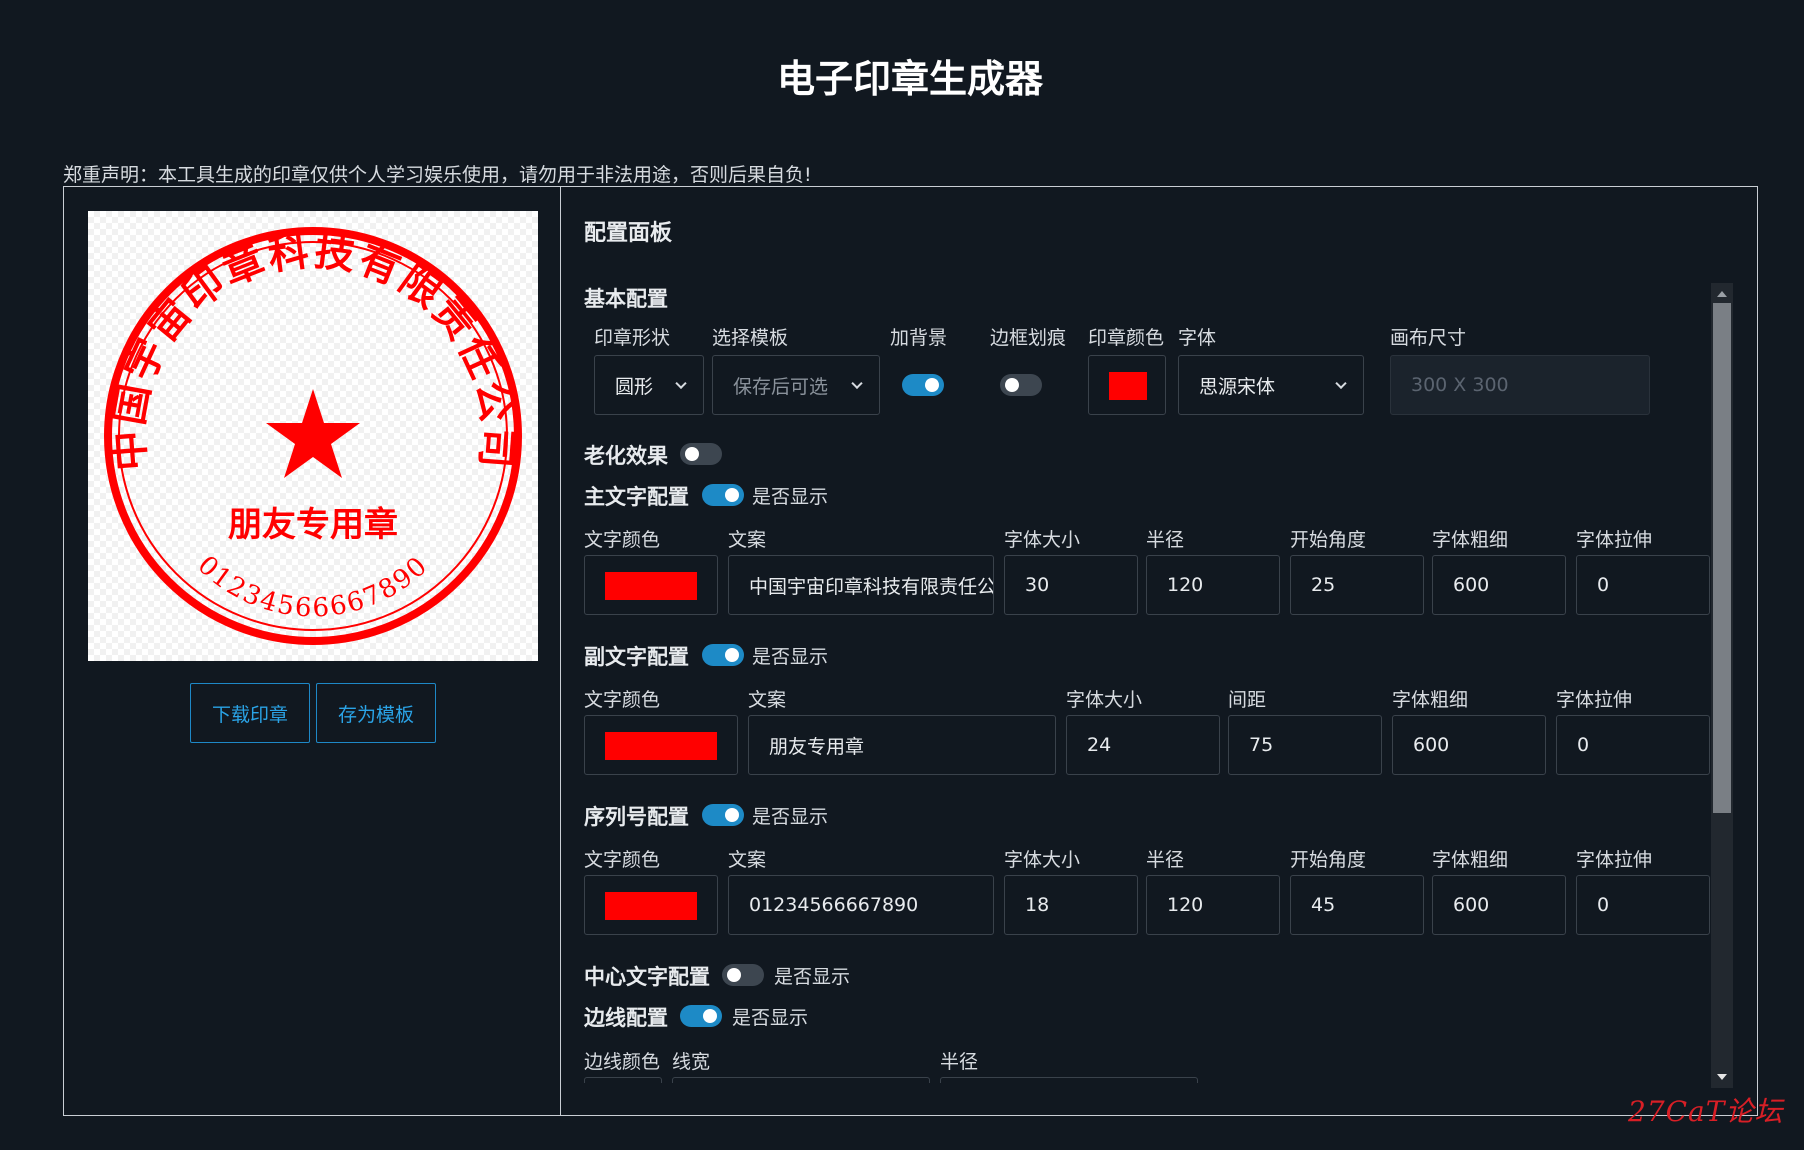  Describe the element at coordinates (790, 657) in the screenshot. I see `sub-text-show-label: 是否显示` at that location.